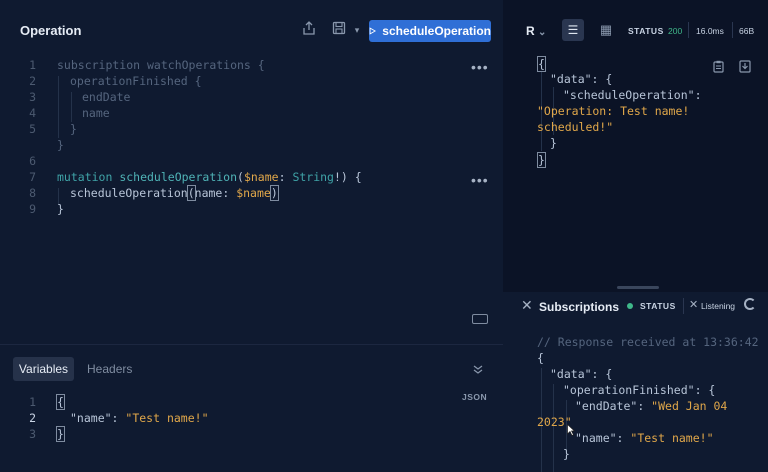 This screenshot has width=768, height=472. I want to click on tab-headers: Headers, so click(109, 369).